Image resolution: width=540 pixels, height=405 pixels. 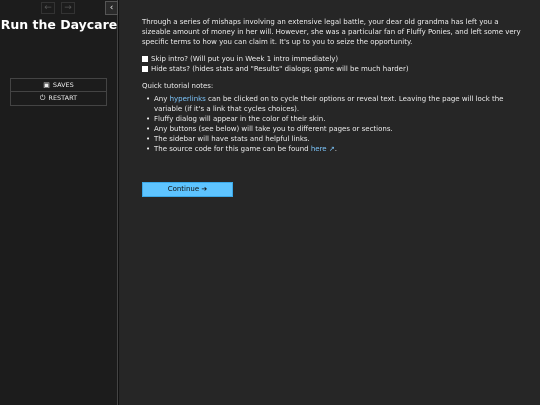 I want to click on history-forward-button: →, so click(x=68, y=8).